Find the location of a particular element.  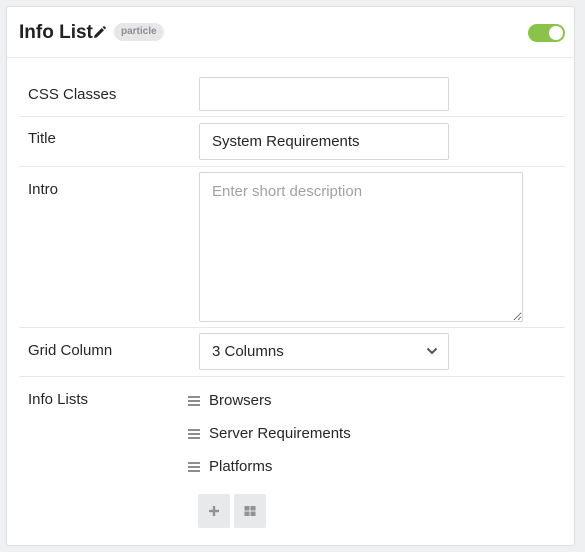

css-classes-row: CSS Classes is located at coordinates (292, 87).